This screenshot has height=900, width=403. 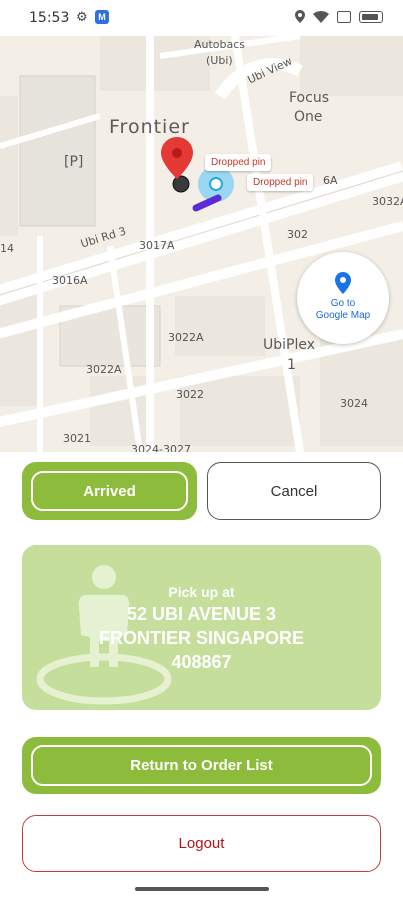 What do you see at coordinates (149, 127) in the screenshot?
I see `map-label-frontier: Frontier` at bounding box center [149, 127].